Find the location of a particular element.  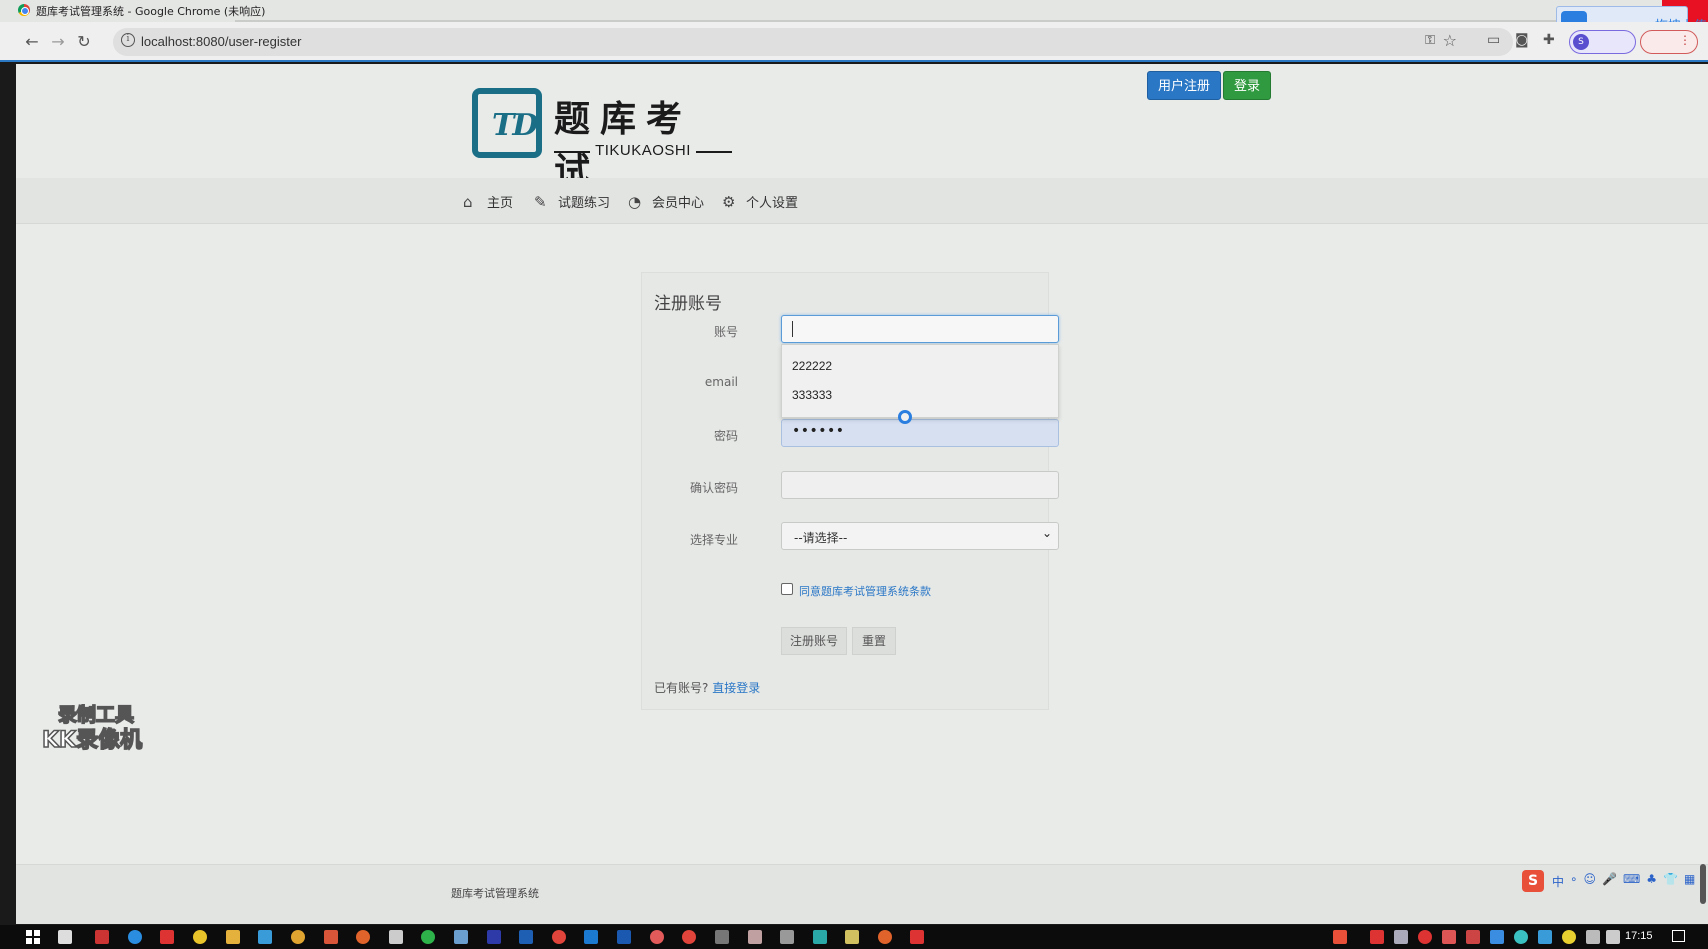

email-label: email is located at coordinates (721, 382).